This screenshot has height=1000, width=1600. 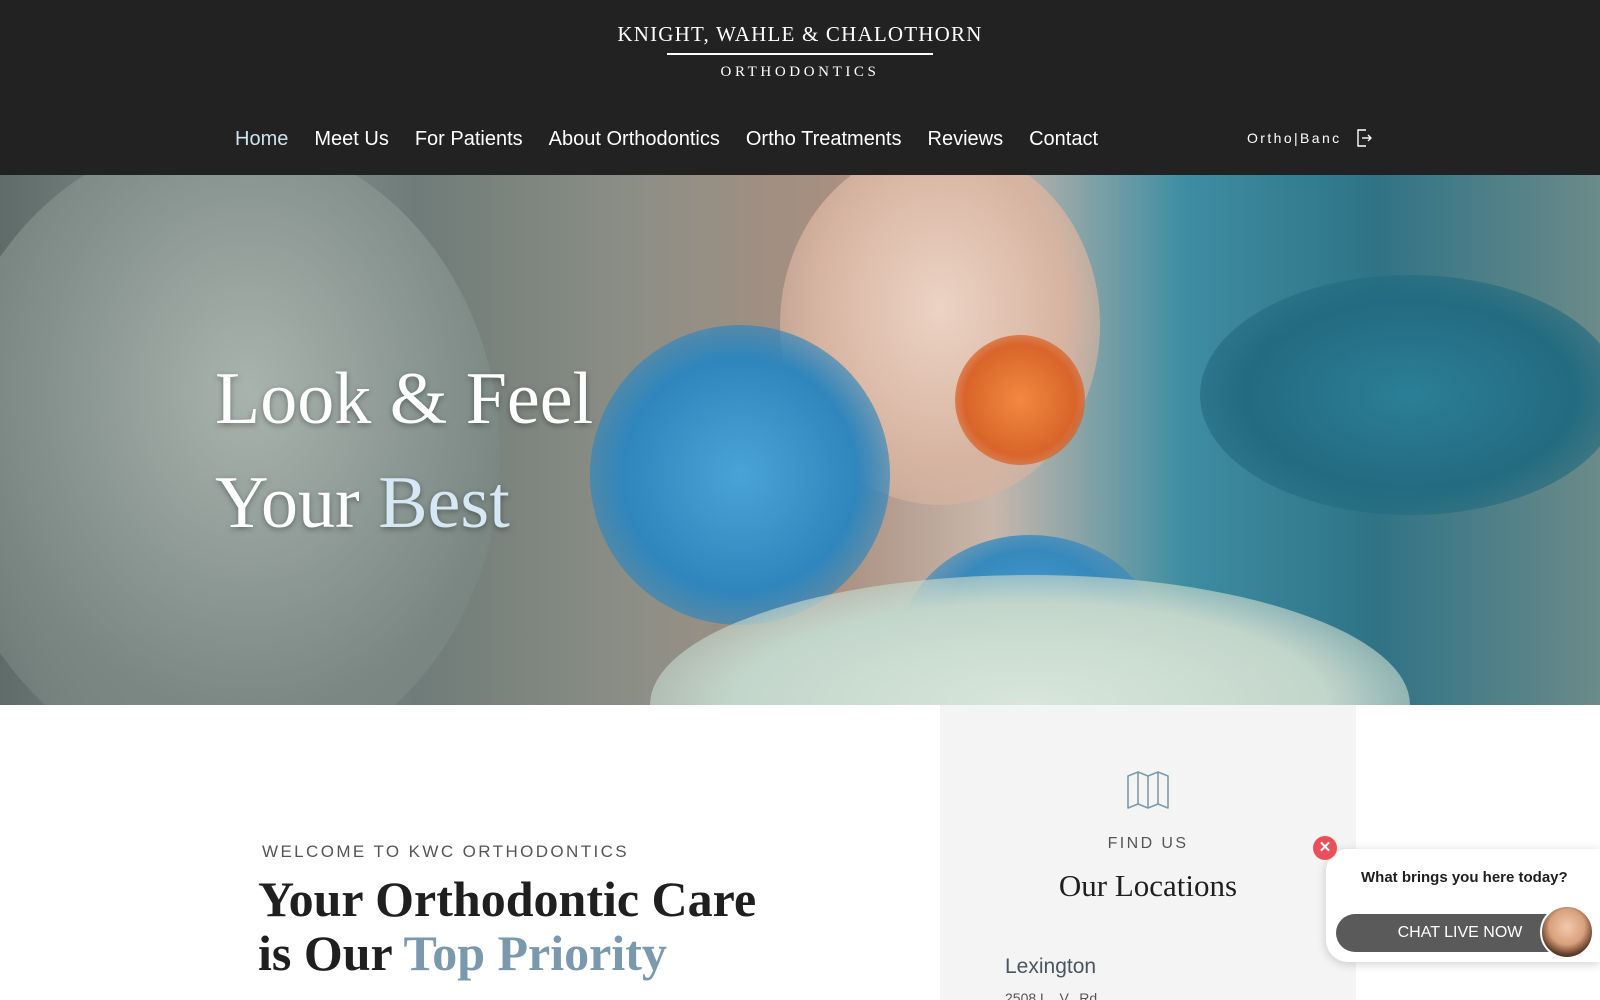 I want to click on close-icon: ✕, so click(x=1325, y=848).